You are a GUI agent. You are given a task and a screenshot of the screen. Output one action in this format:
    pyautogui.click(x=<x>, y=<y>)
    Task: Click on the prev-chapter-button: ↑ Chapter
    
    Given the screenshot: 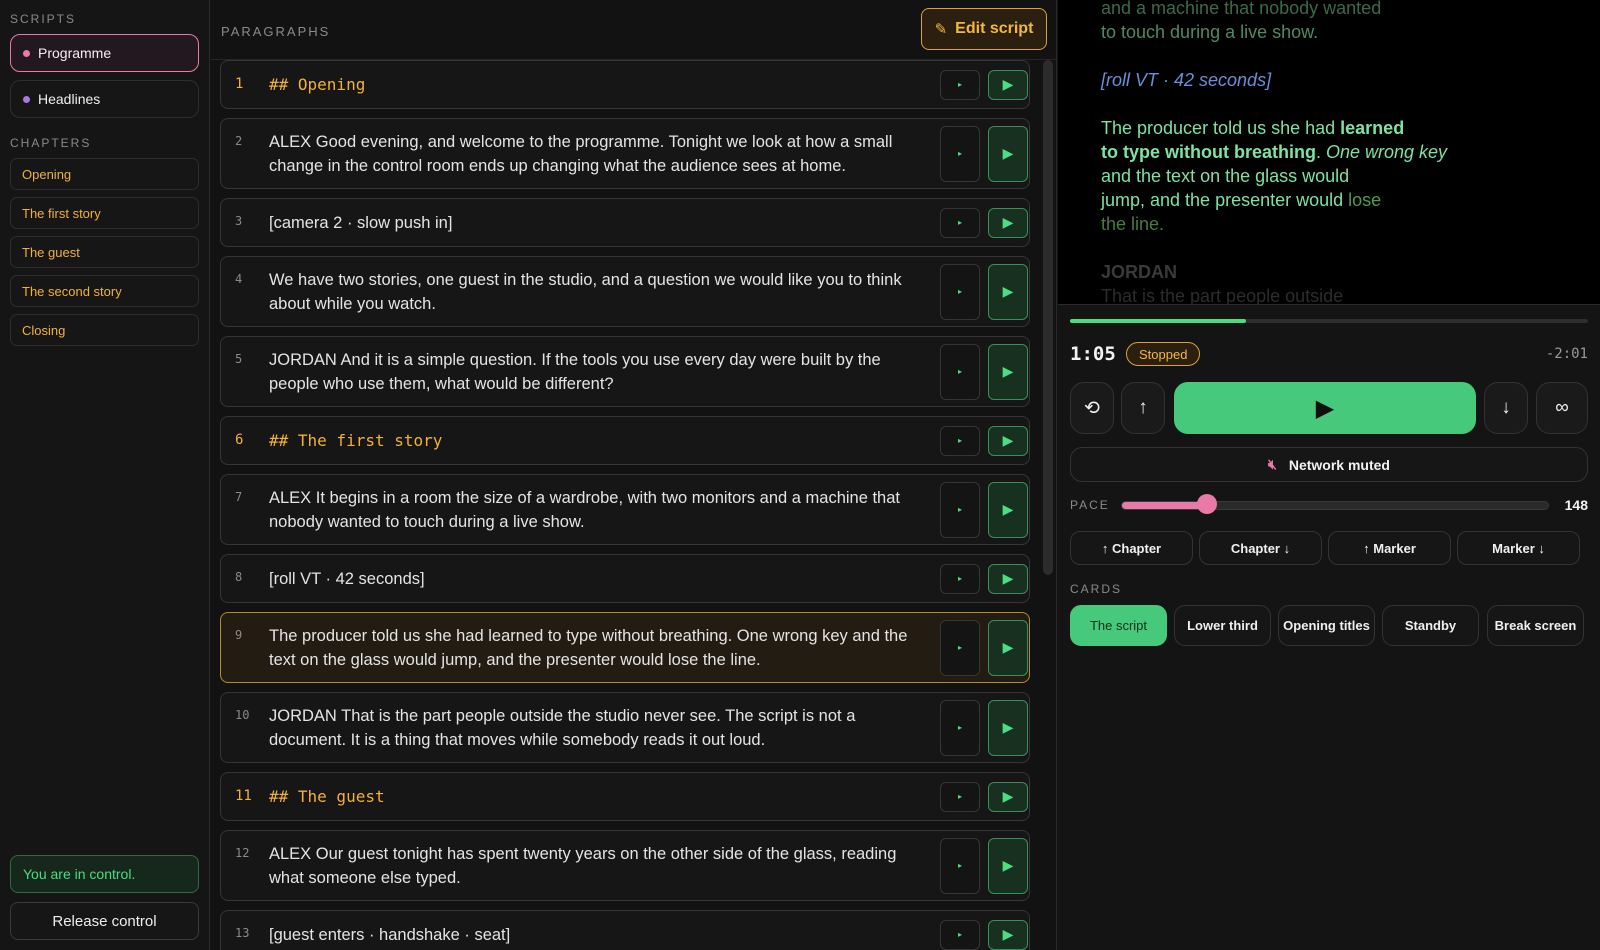 What is the action you would take?
    pyautogui.click(x=1131, y=548)
    